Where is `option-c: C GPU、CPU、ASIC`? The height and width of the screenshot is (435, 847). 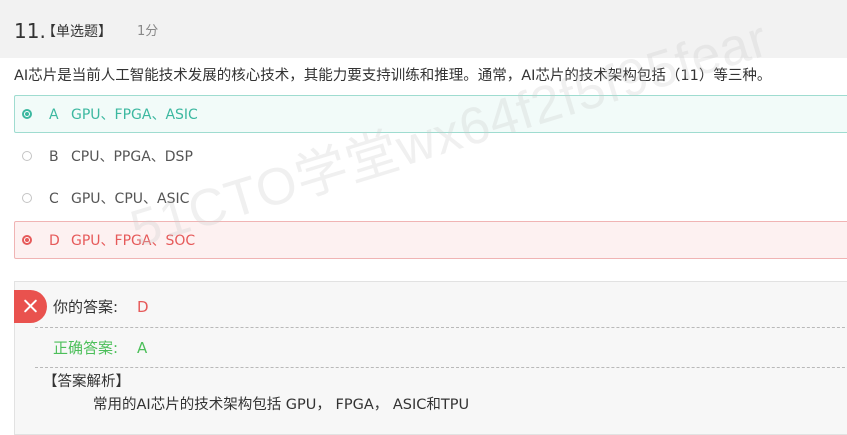 option-c: C GPU、CPU、ASIC is located at coordinates (430, 198).